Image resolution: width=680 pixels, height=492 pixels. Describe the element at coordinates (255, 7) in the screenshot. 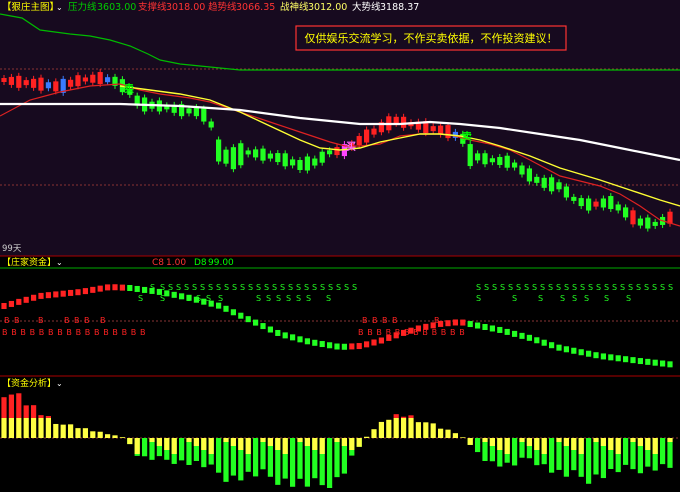

I see `indicator-trend-value: 3066.35` at that location.